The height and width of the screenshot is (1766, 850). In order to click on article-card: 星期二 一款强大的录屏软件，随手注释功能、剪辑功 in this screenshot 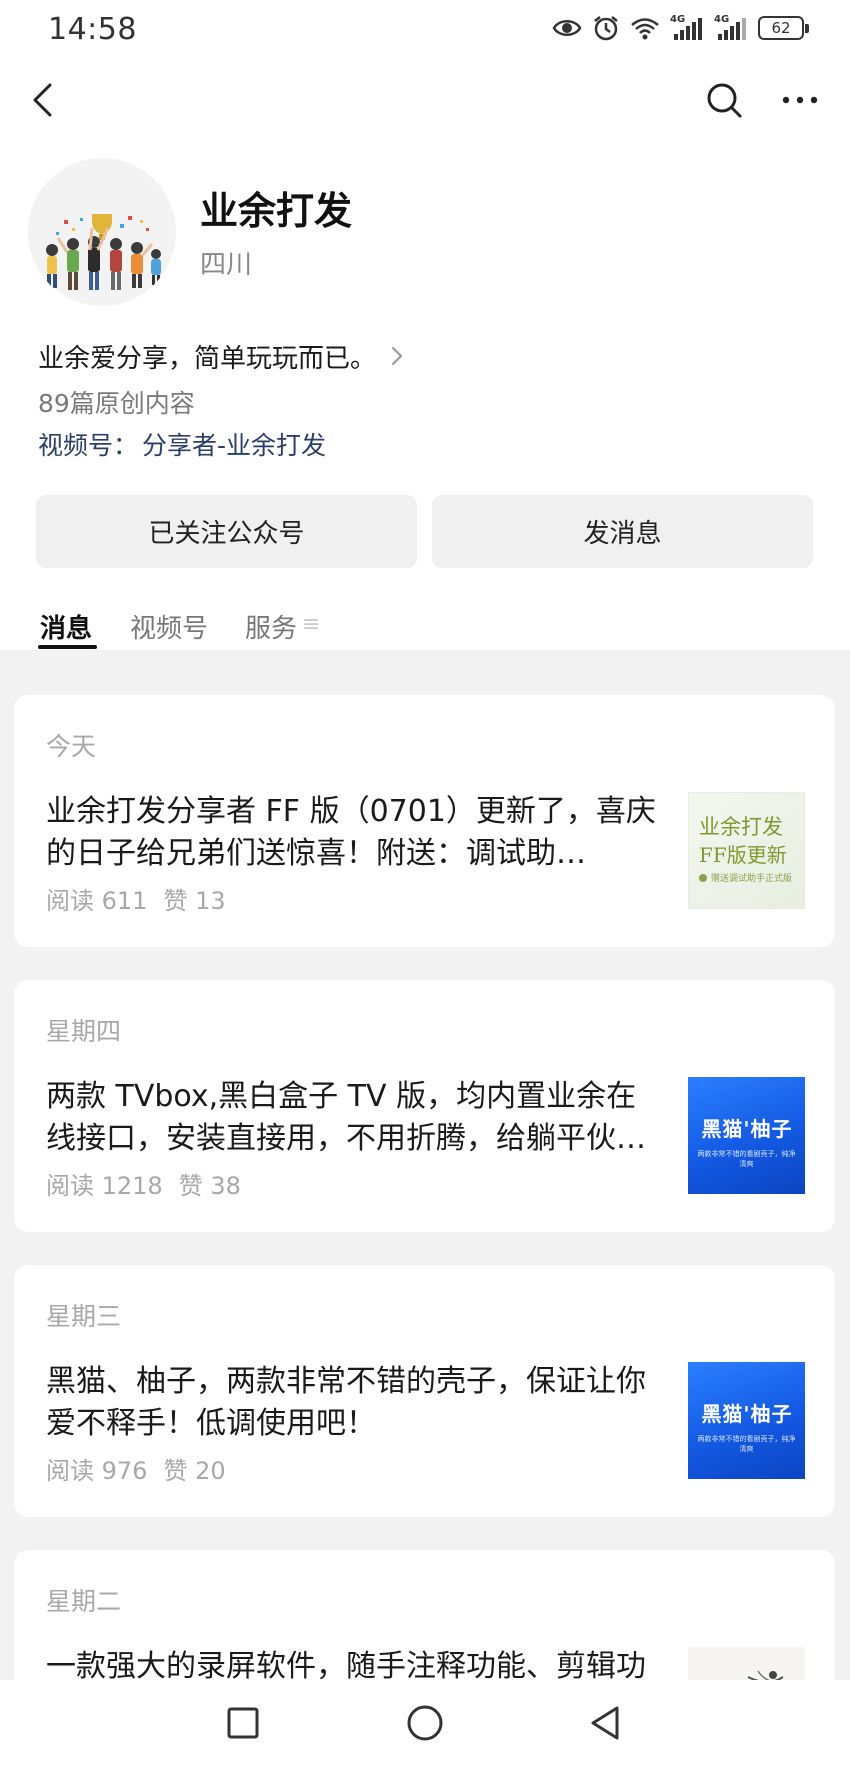, I will do `click(424, 1615)`.